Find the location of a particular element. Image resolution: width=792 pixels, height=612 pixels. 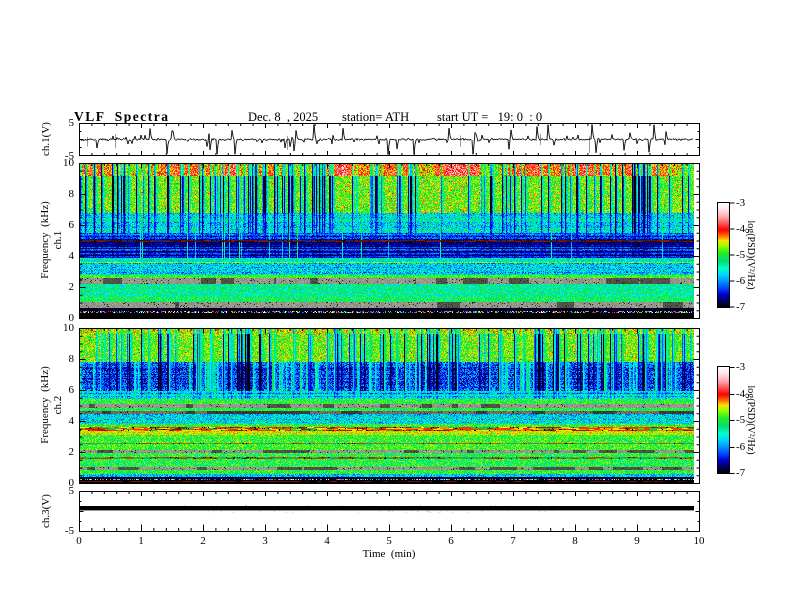

spec1-y-tick-label: 2 is located at coordinates (71, 287).